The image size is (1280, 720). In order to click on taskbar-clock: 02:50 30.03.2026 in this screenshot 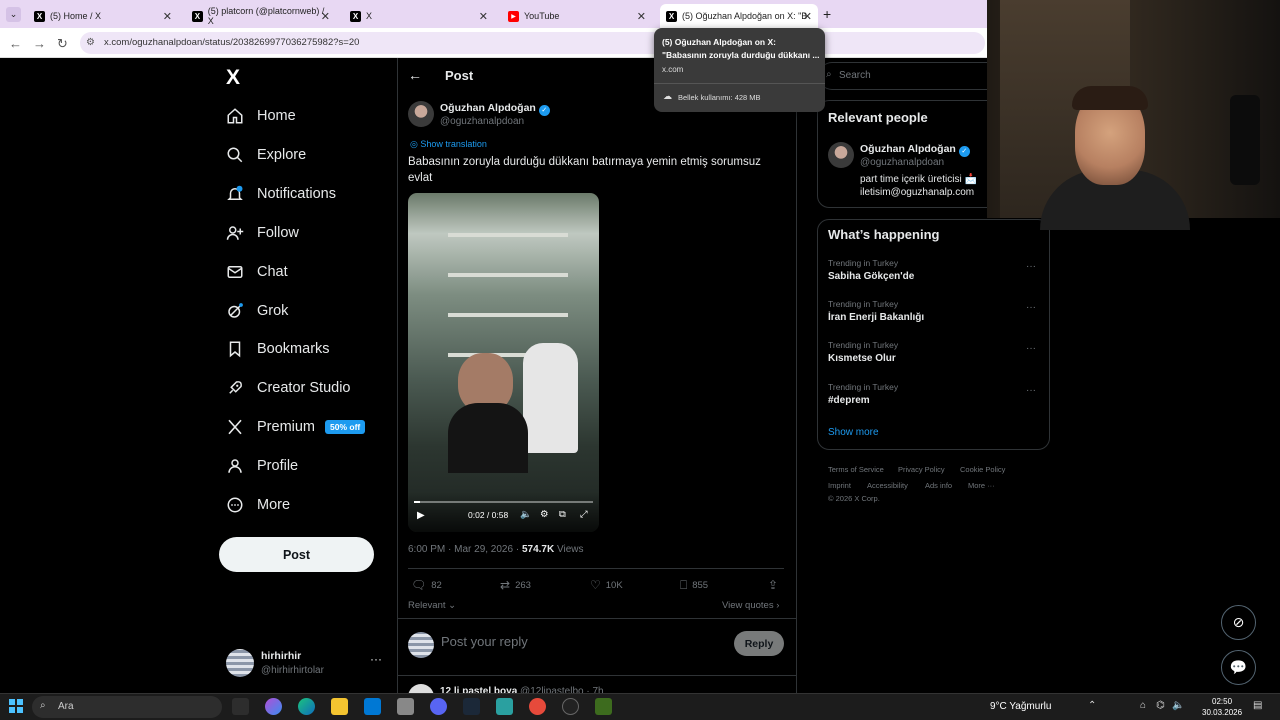, I will do `click(1222, 707)`.